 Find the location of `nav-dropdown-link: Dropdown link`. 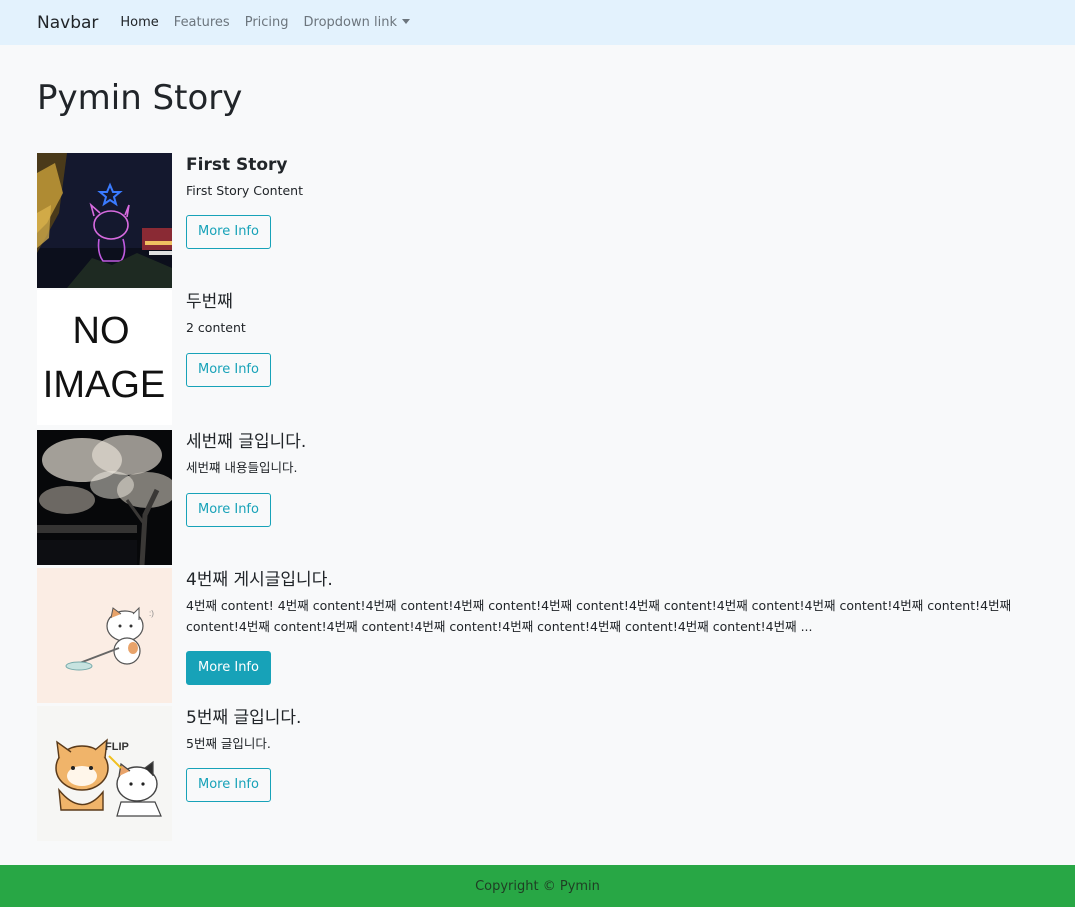

nav-dropdown-link: Dropdown link is located at coordinates (357, 22).